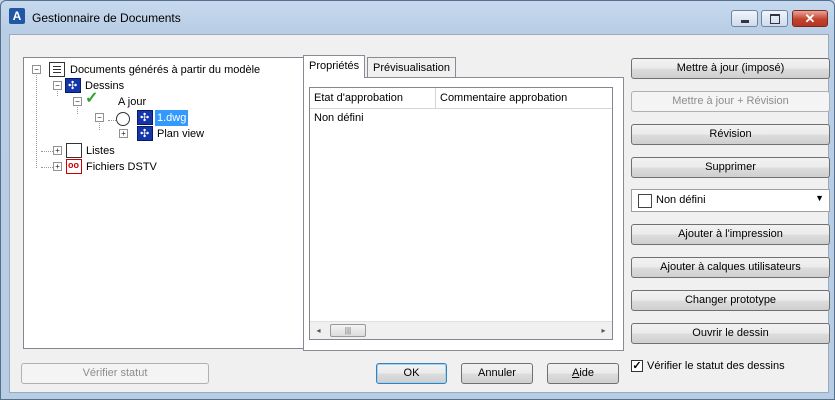  Describe the element at coordinates (172, 118) in the screenshot. I see `tree-item-label: 1.dwg` at that location.